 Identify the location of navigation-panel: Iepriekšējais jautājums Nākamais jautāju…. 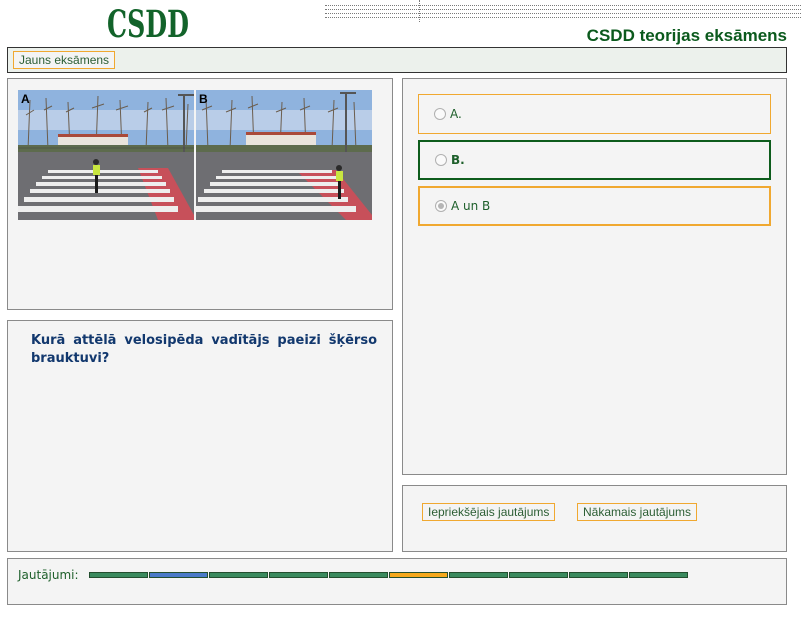
(594, 518).